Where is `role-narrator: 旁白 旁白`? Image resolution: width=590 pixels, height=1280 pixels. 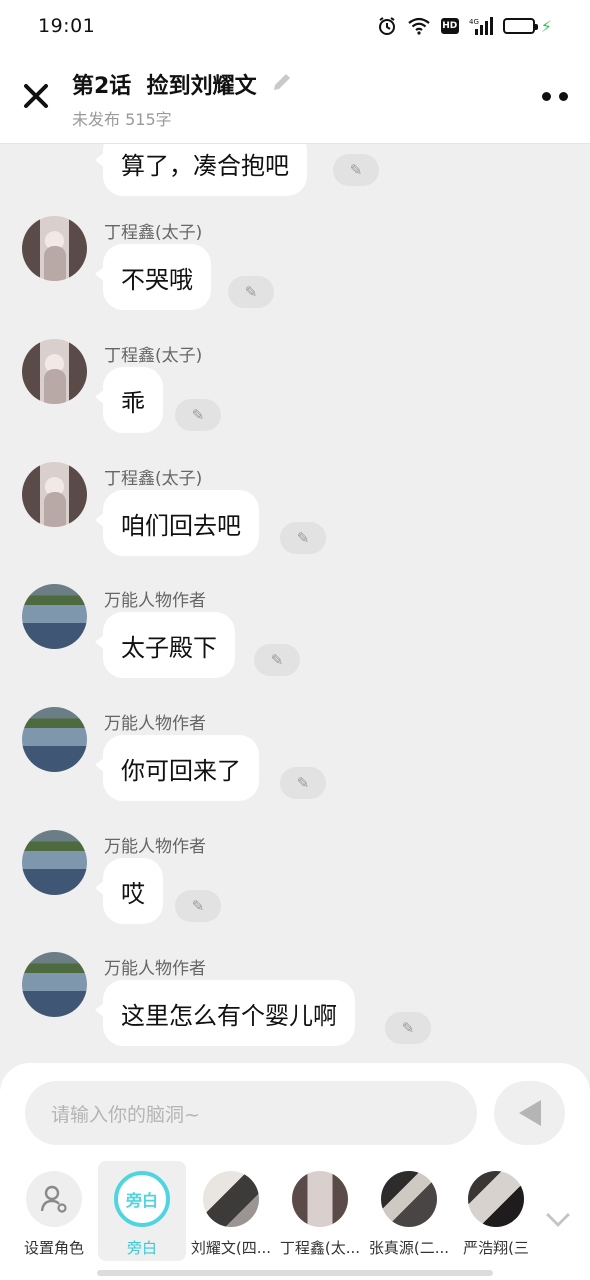 role-narrator: 旁白 旁白 is located at coordinates (142, 1211).